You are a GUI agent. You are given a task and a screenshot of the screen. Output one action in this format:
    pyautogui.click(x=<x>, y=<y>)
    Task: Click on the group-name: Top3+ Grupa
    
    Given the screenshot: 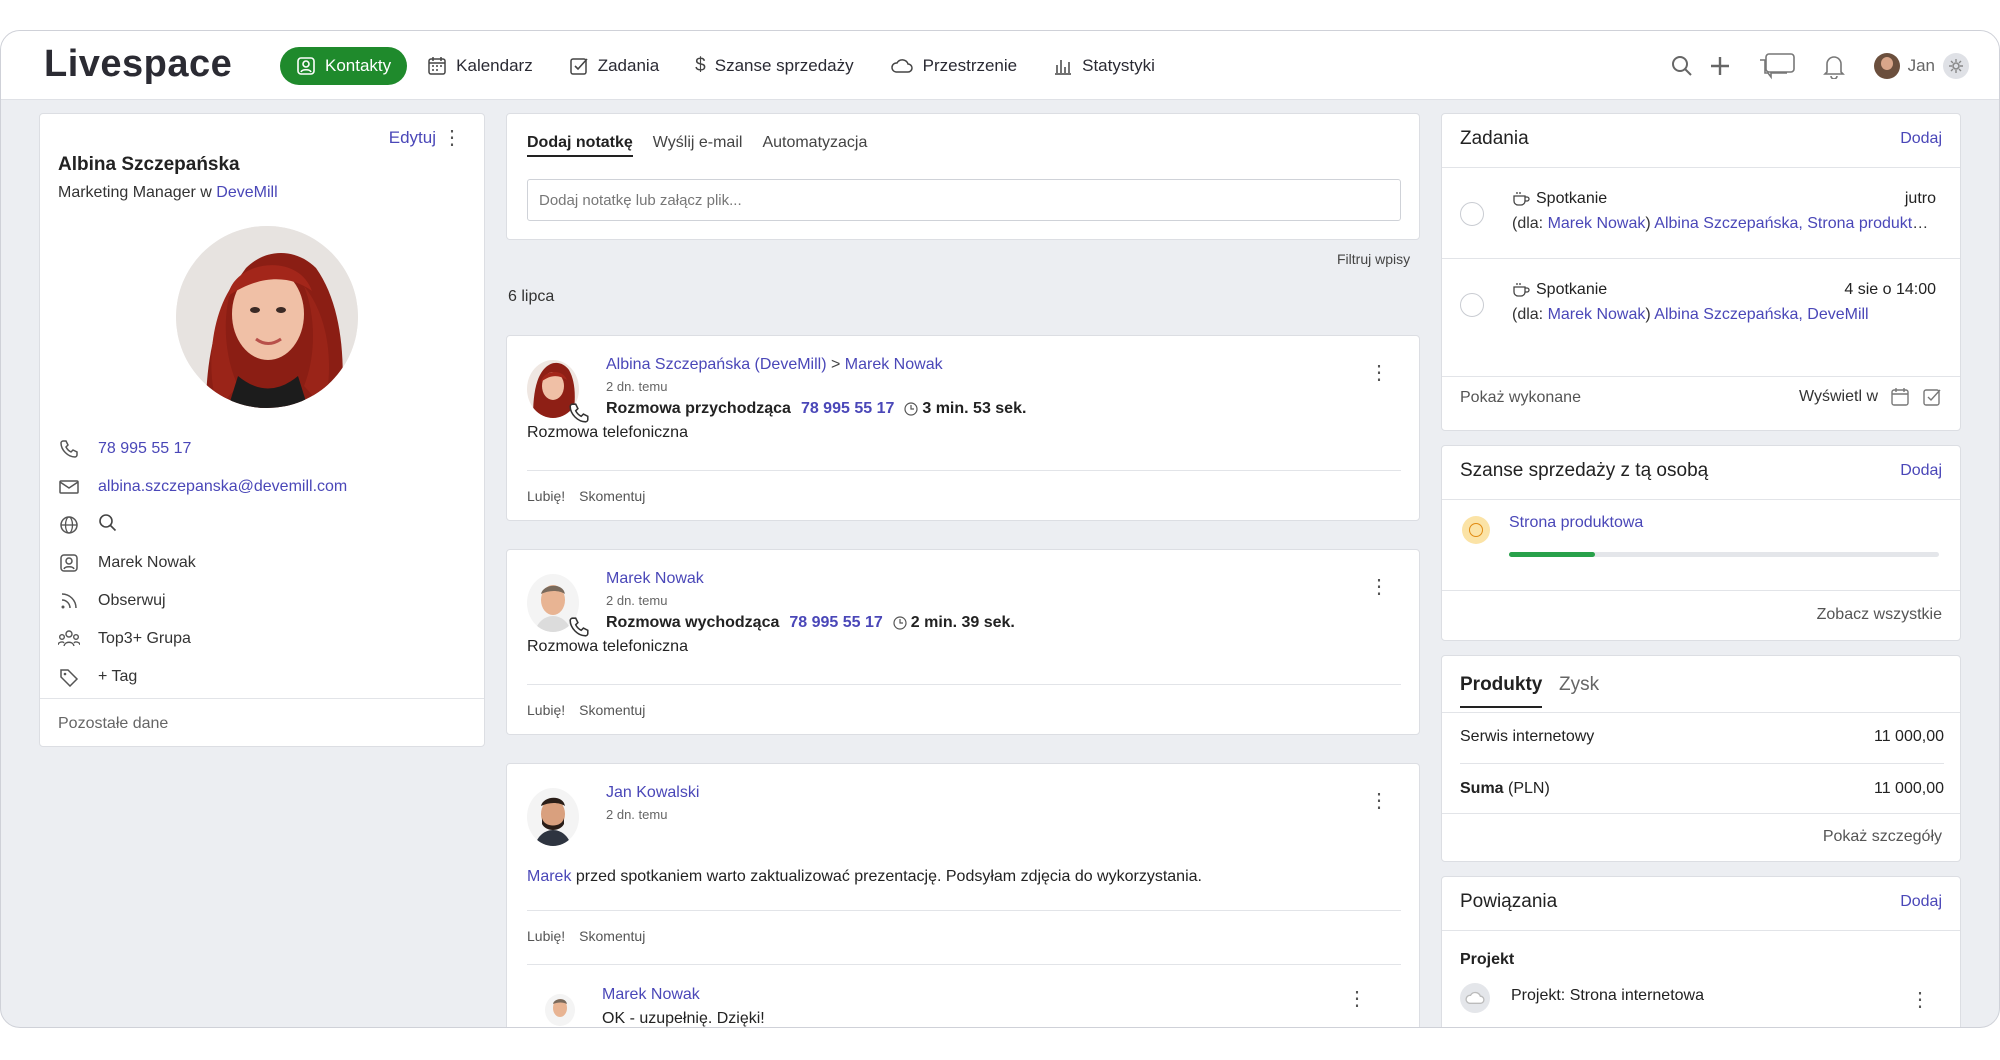 What is the action you would take?
    pyautogui.click(x=144, y=639)
    